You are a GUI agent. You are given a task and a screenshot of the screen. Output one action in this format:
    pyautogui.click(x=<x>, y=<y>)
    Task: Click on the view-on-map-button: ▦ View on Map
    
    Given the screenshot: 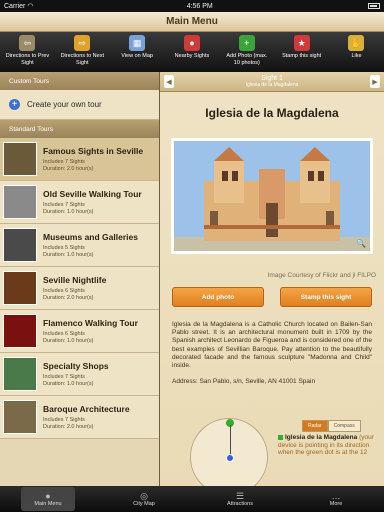 What is the action you would take?
    pyautogui.click(x=137, y=47)
    